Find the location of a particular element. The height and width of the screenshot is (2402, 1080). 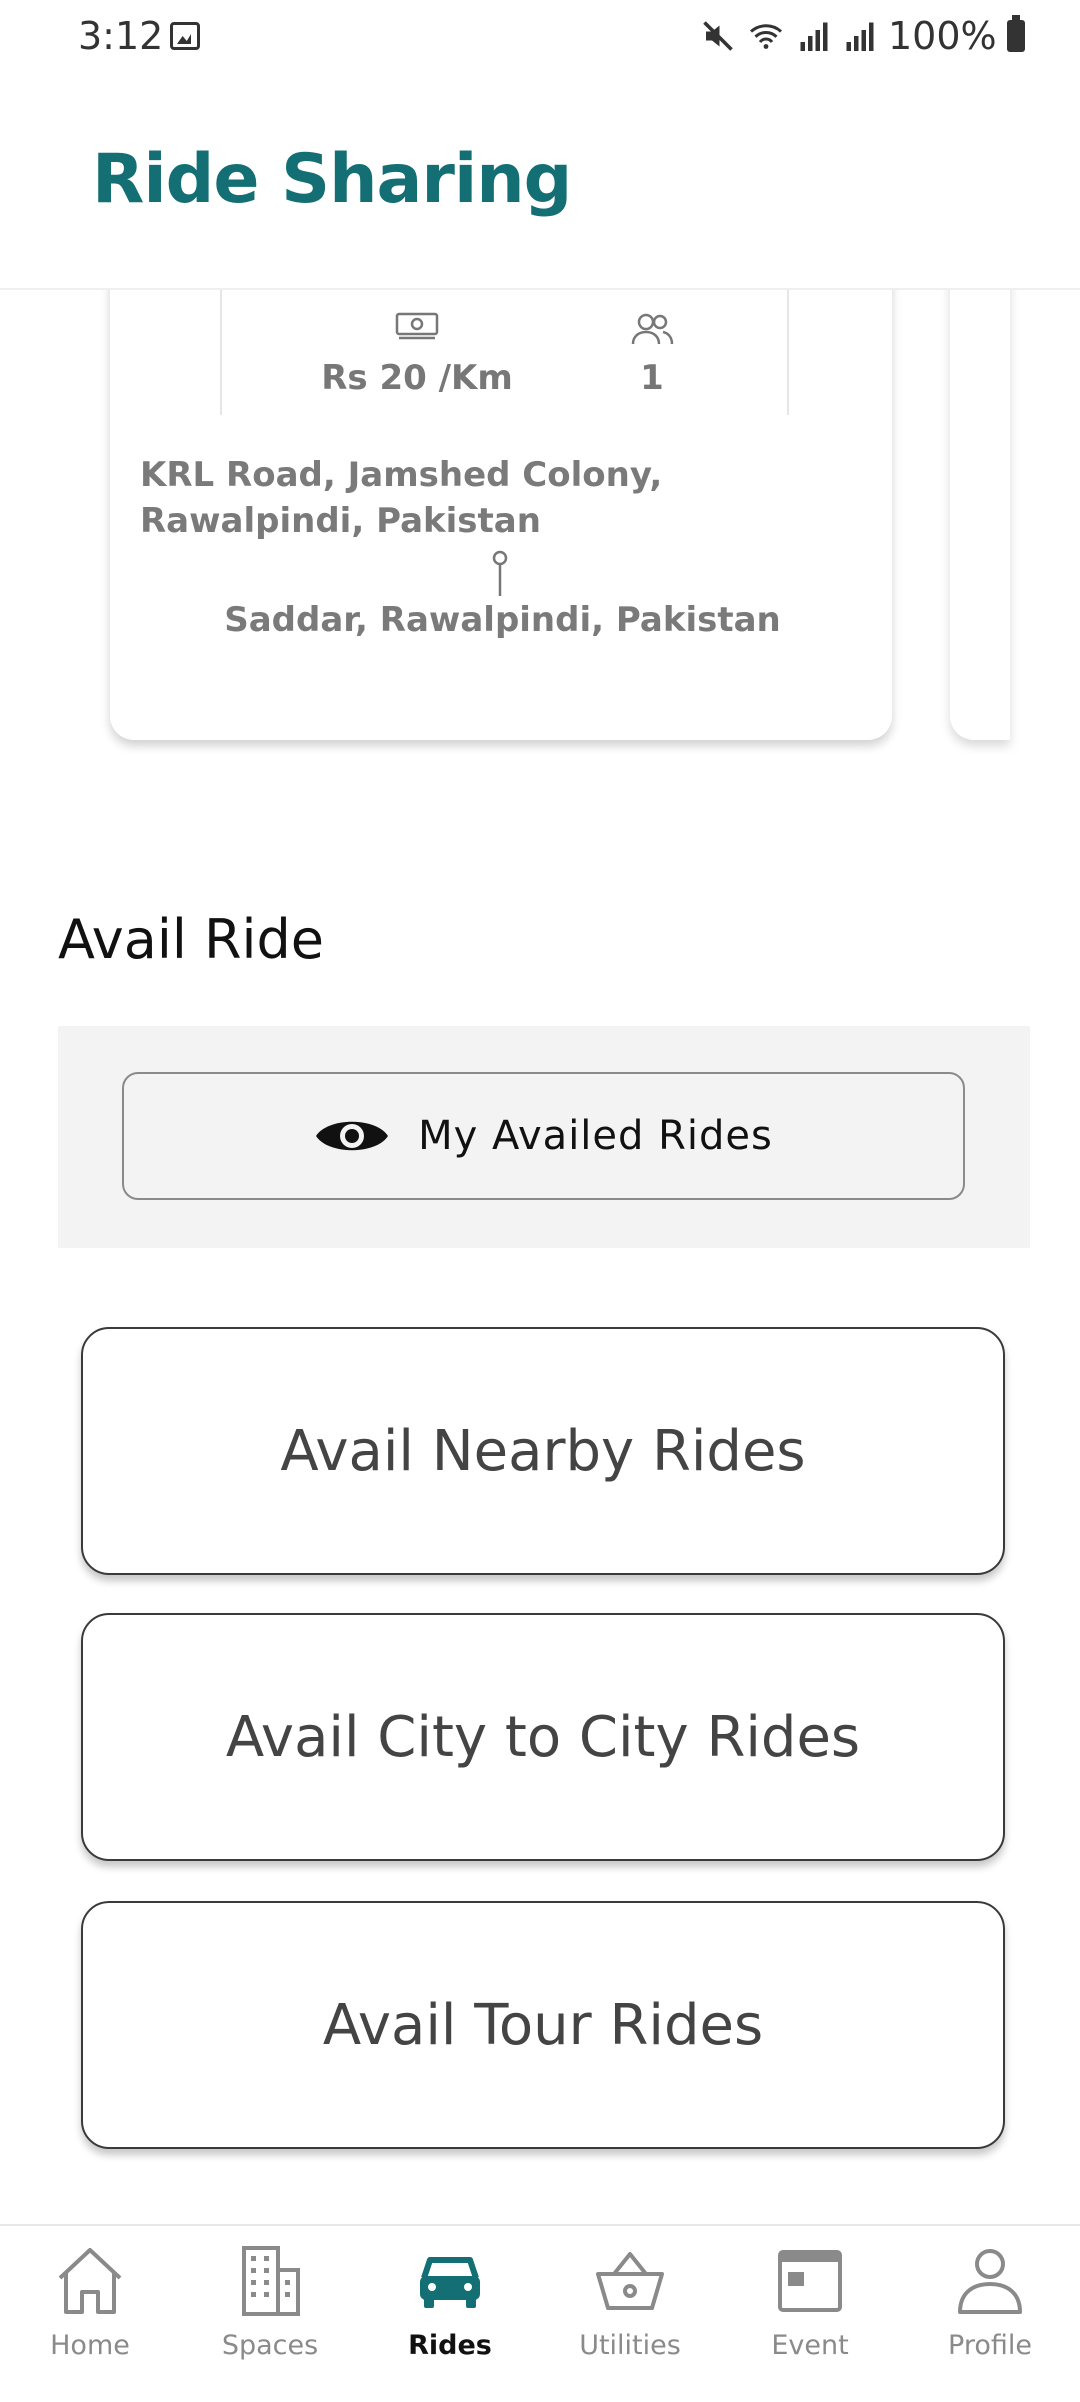

signal-icon is located at coordinates (814, 36).